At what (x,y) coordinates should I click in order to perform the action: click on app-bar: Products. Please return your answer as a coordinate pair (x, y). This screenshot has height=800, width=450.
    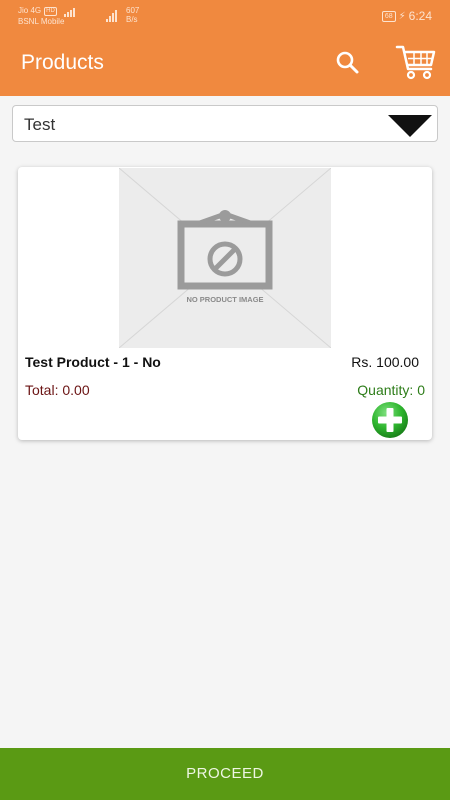
    Looking at the image, I should click on (225, 65).